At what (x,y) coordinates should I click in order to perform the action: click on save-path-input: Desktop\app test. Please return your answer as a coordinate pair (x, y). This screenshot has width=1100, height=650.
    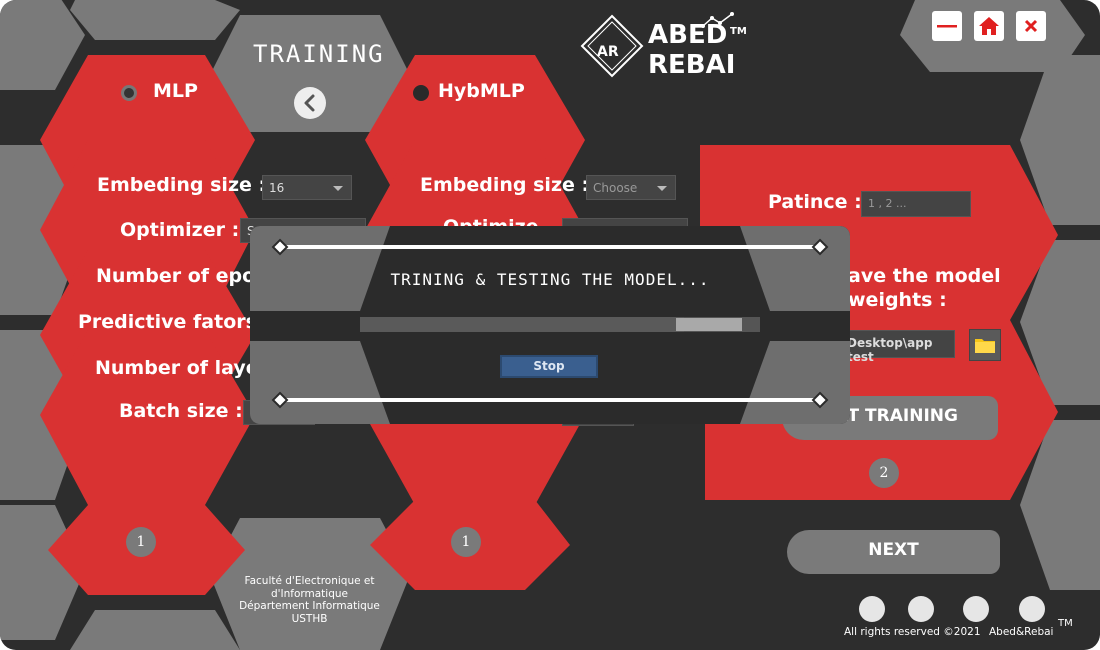
    Looking at the image, I should click on (897, 347).